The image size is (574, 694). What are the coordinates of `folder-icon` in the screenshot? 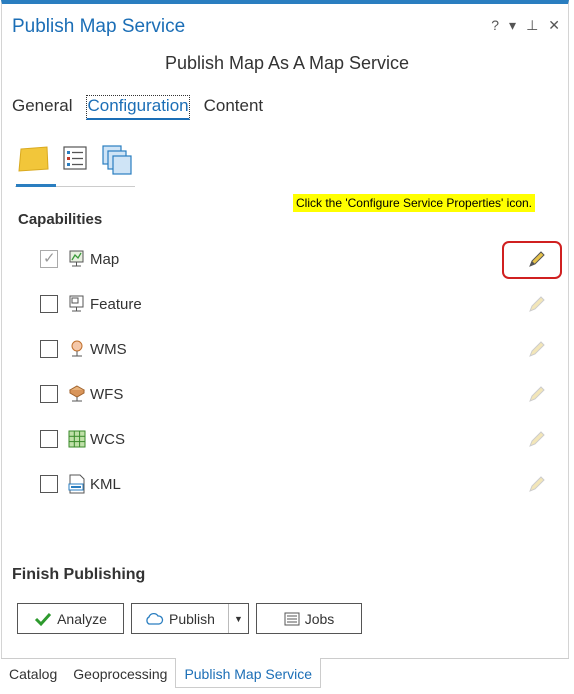 It's located at (33, 159).